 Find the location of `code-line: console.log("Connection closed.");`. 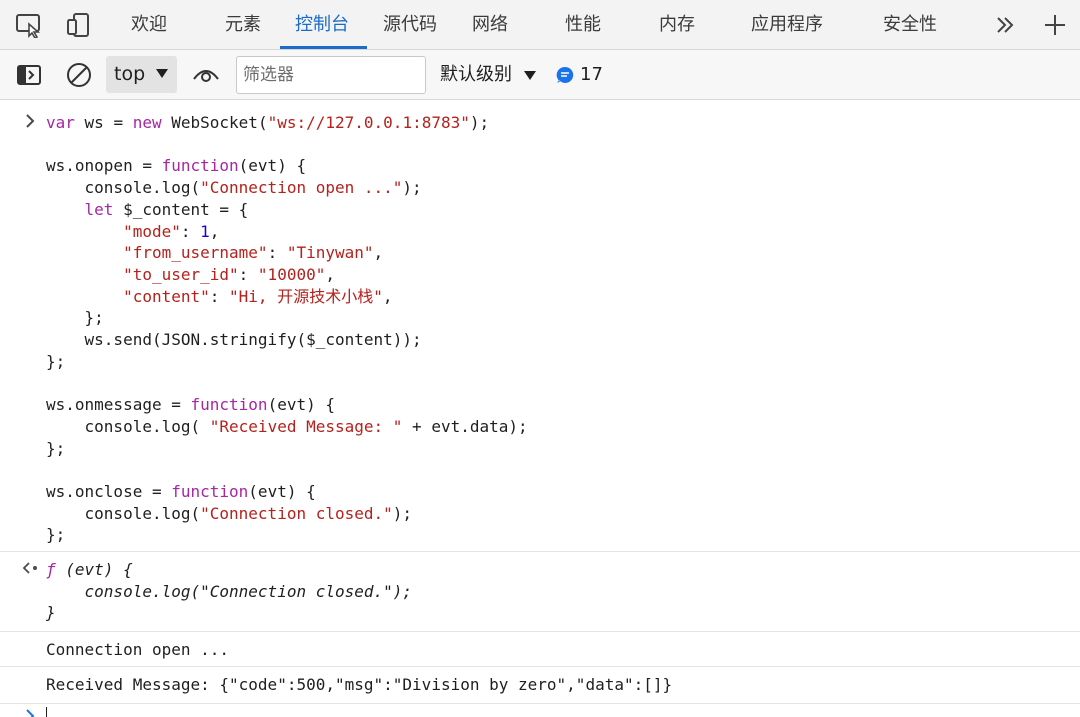

code-line: console.log("Connection closed."); is located at coordinates (229, 591).